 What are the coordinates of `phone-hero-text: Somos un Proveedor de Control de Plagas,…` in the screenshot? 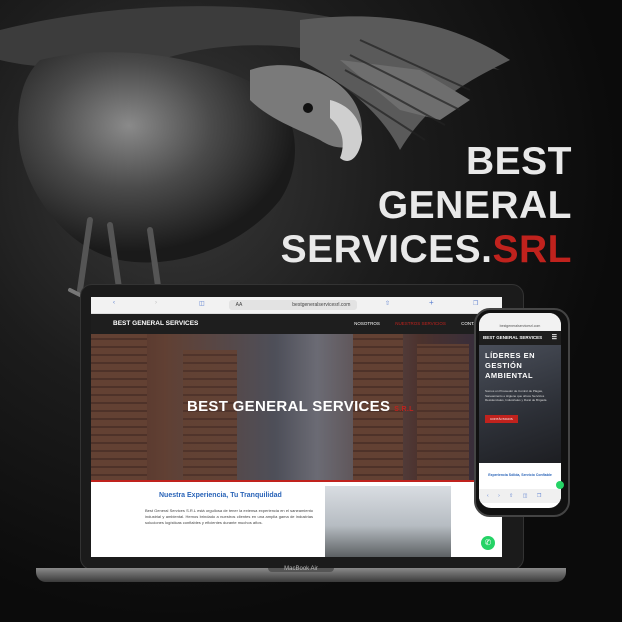 It's located at (516, 395).